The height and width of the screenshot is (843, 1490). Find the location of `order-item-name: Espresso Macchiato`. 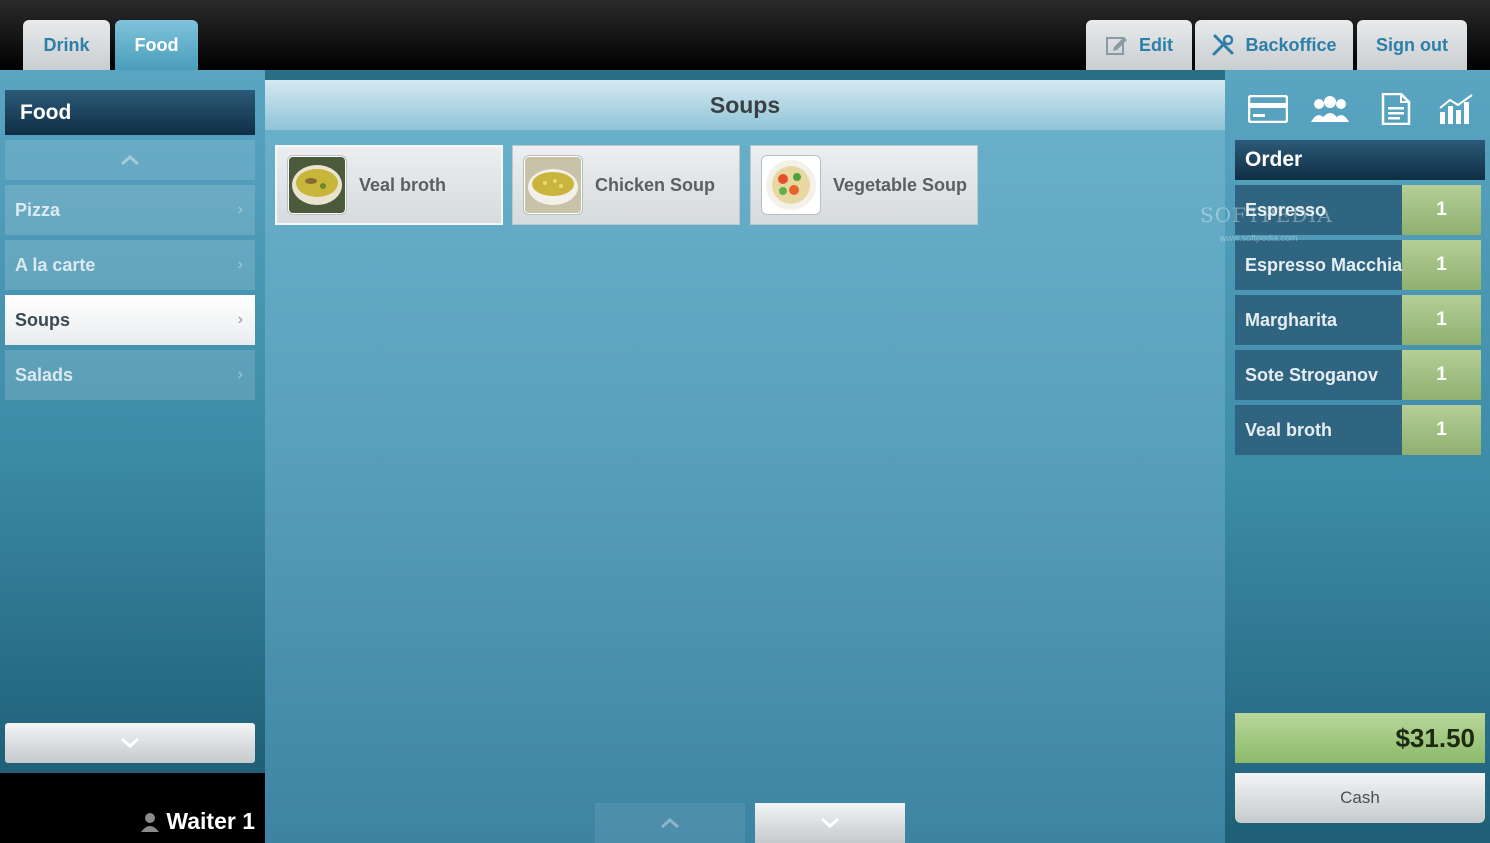

order-item-name: Espresso Macchiato is located at coordinates (1318, 265).